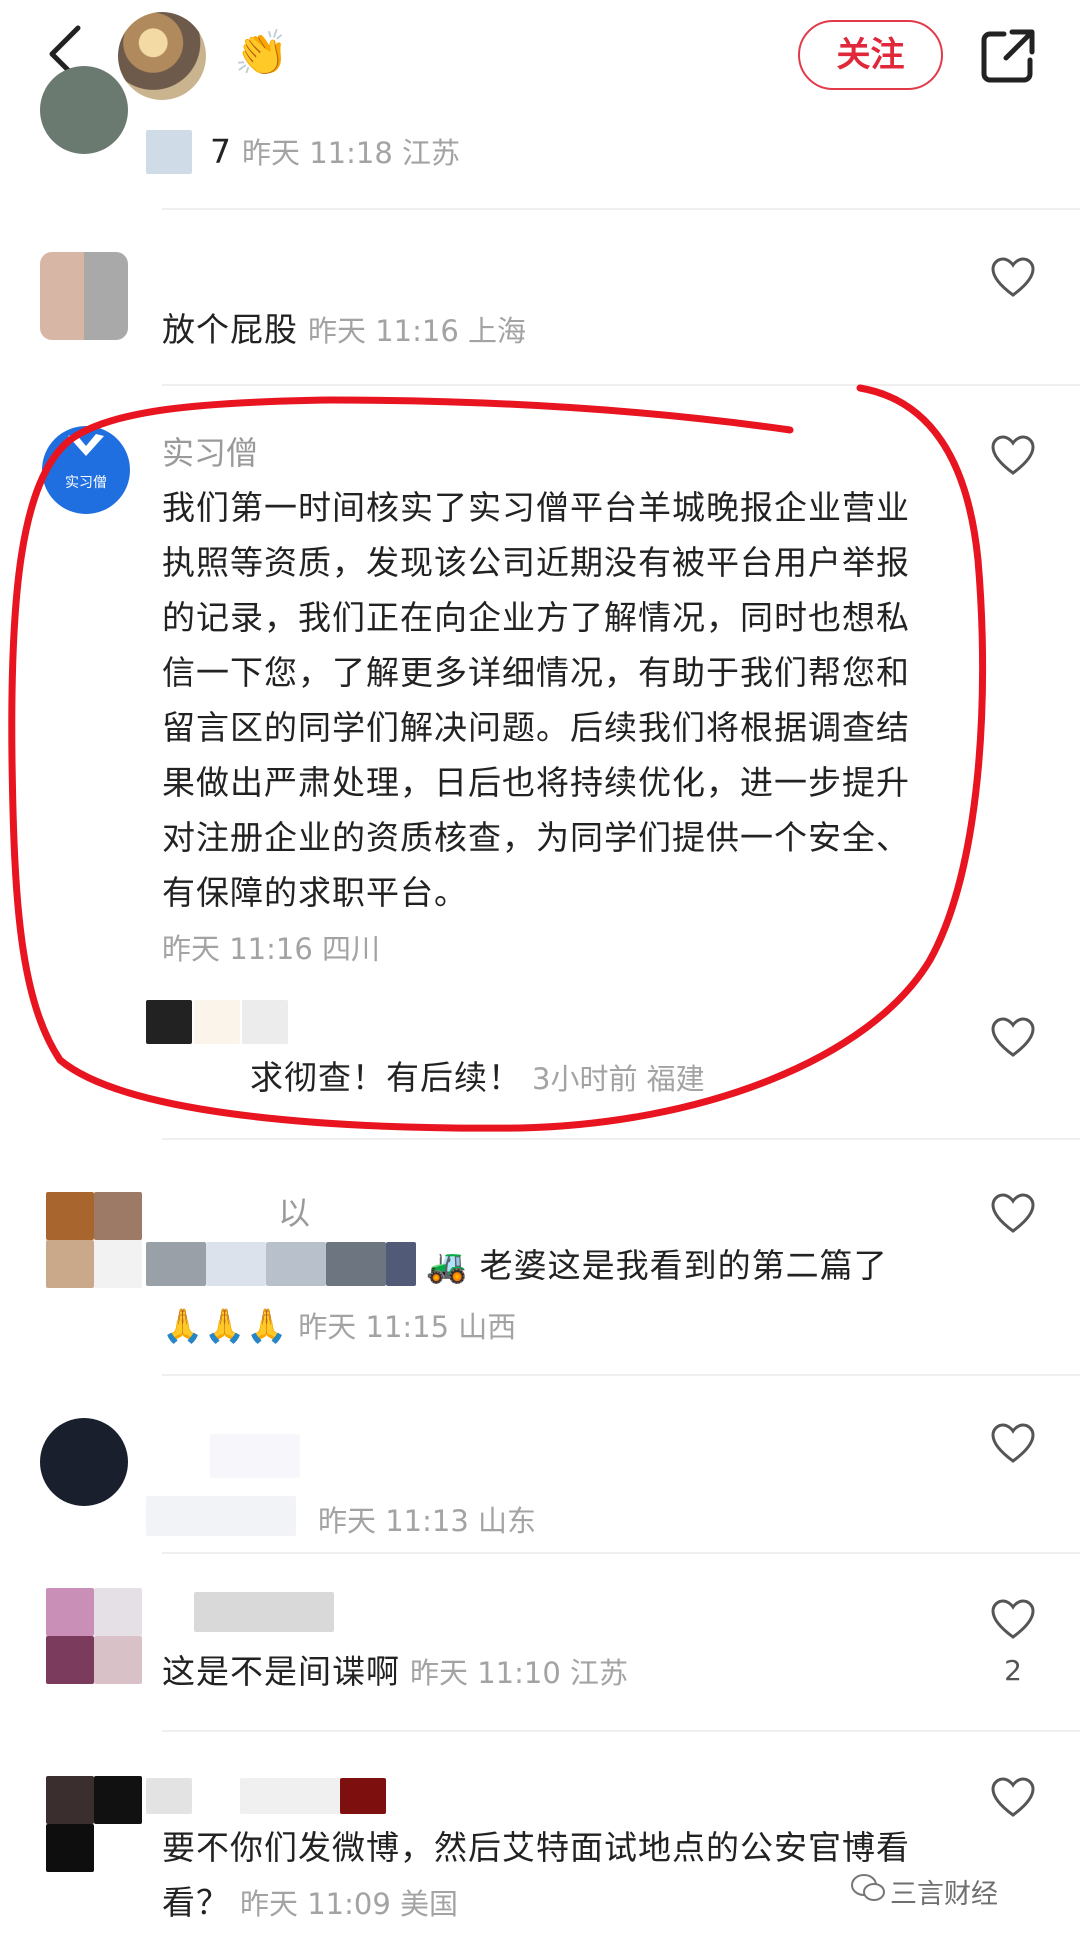 The image size is (1080, 1936). What do you see at coordinates (540, 55) in the screenshot?
I see `top-bar: 👏 关注` at bounding box center [540, 55].